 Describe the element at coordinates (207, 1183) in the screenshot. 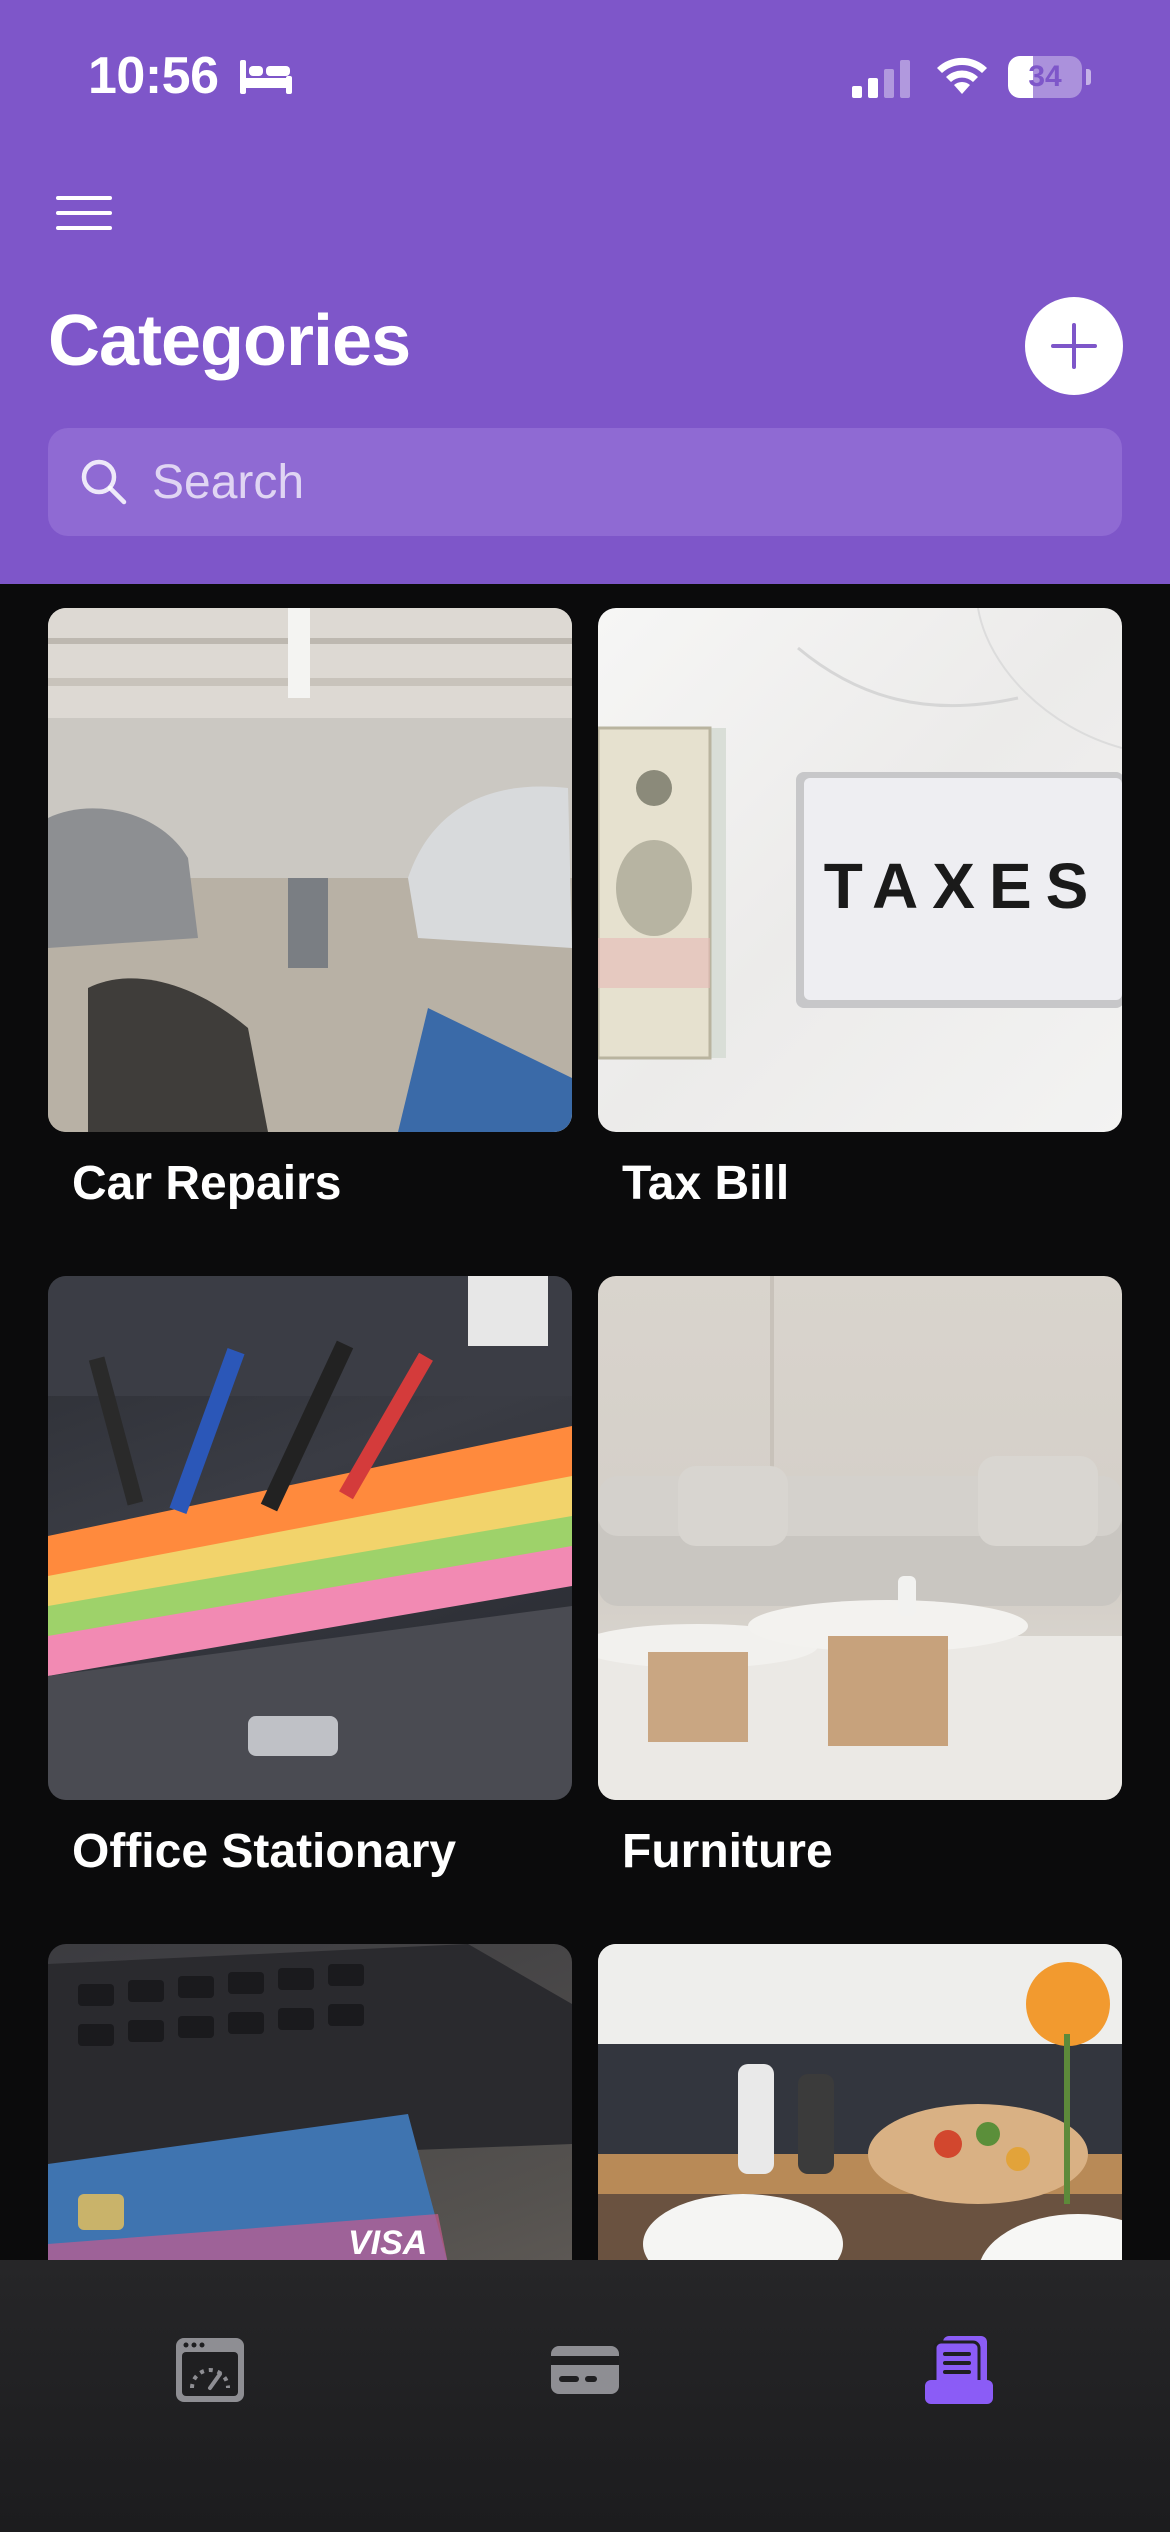

I see `category-label: Car Repairs` at that location.